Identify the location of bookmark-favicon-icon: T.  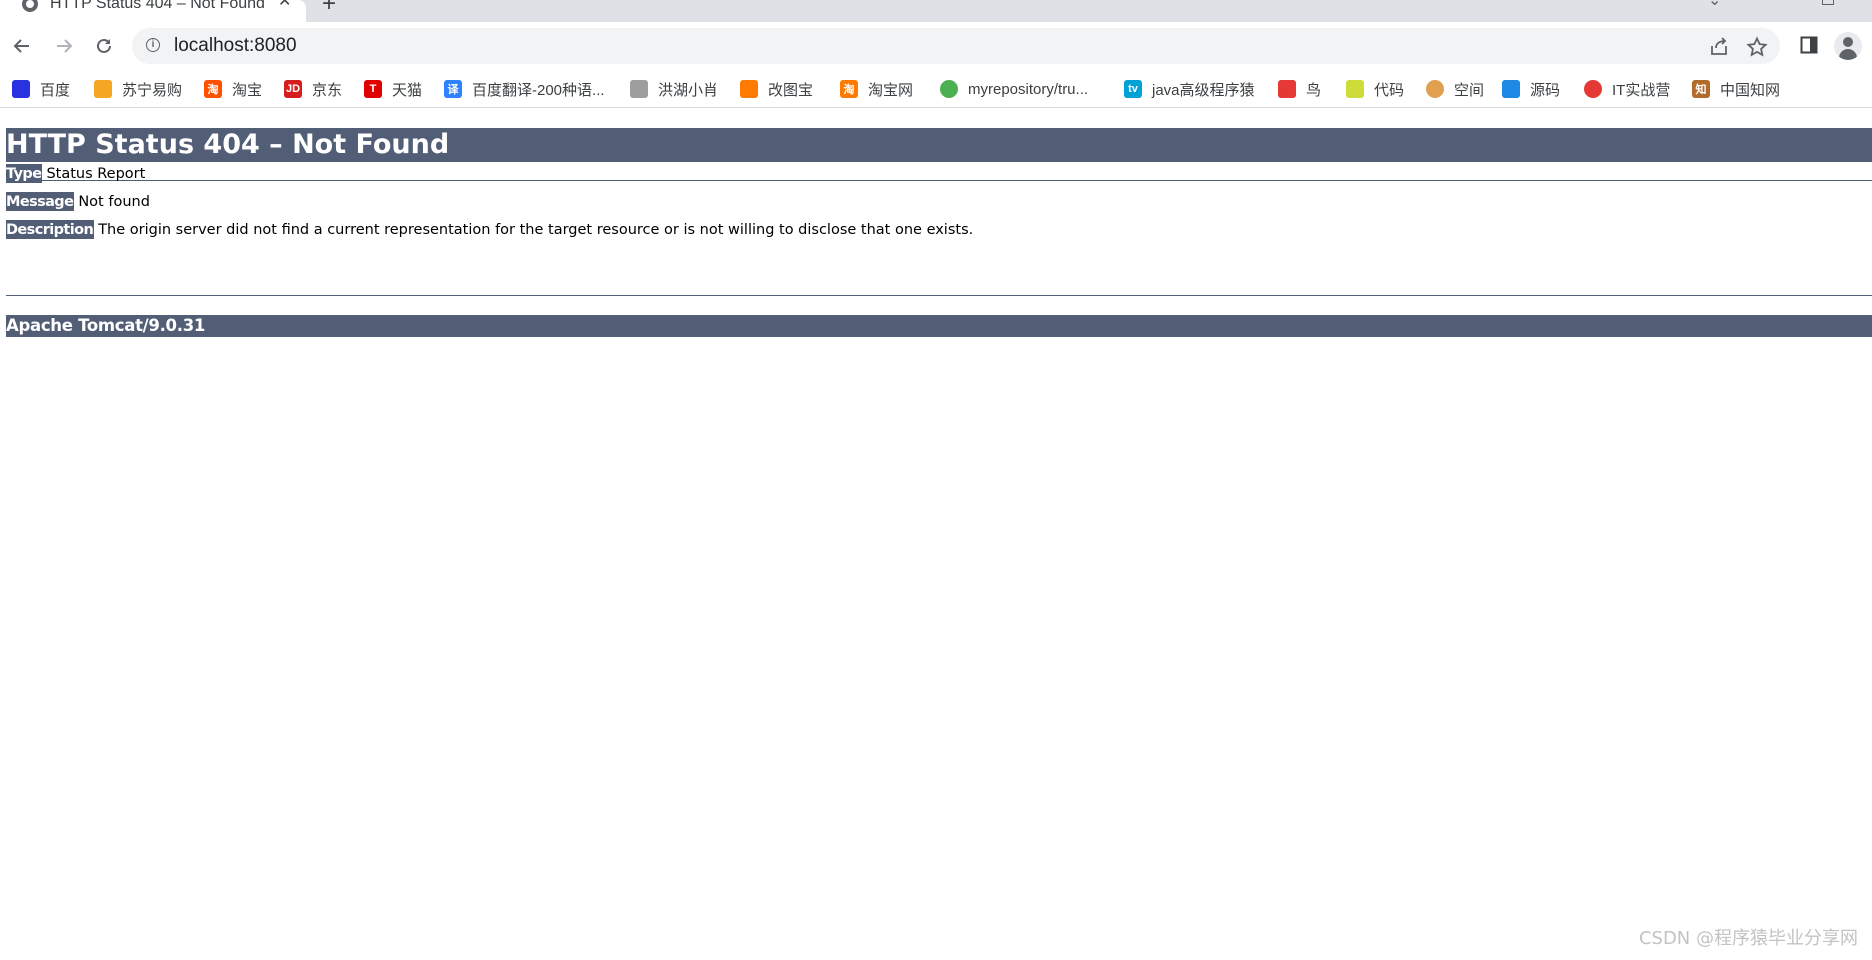
(373, 89).